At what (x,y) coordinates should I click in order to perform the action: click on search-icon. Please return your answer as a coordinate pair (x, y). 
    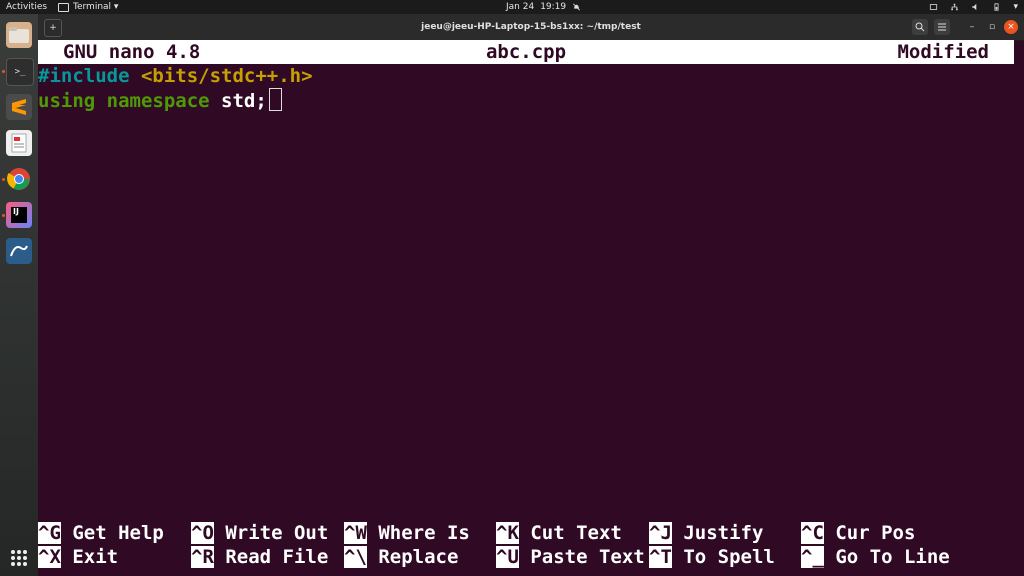
    Looking at the image, I should click on (920, 27).